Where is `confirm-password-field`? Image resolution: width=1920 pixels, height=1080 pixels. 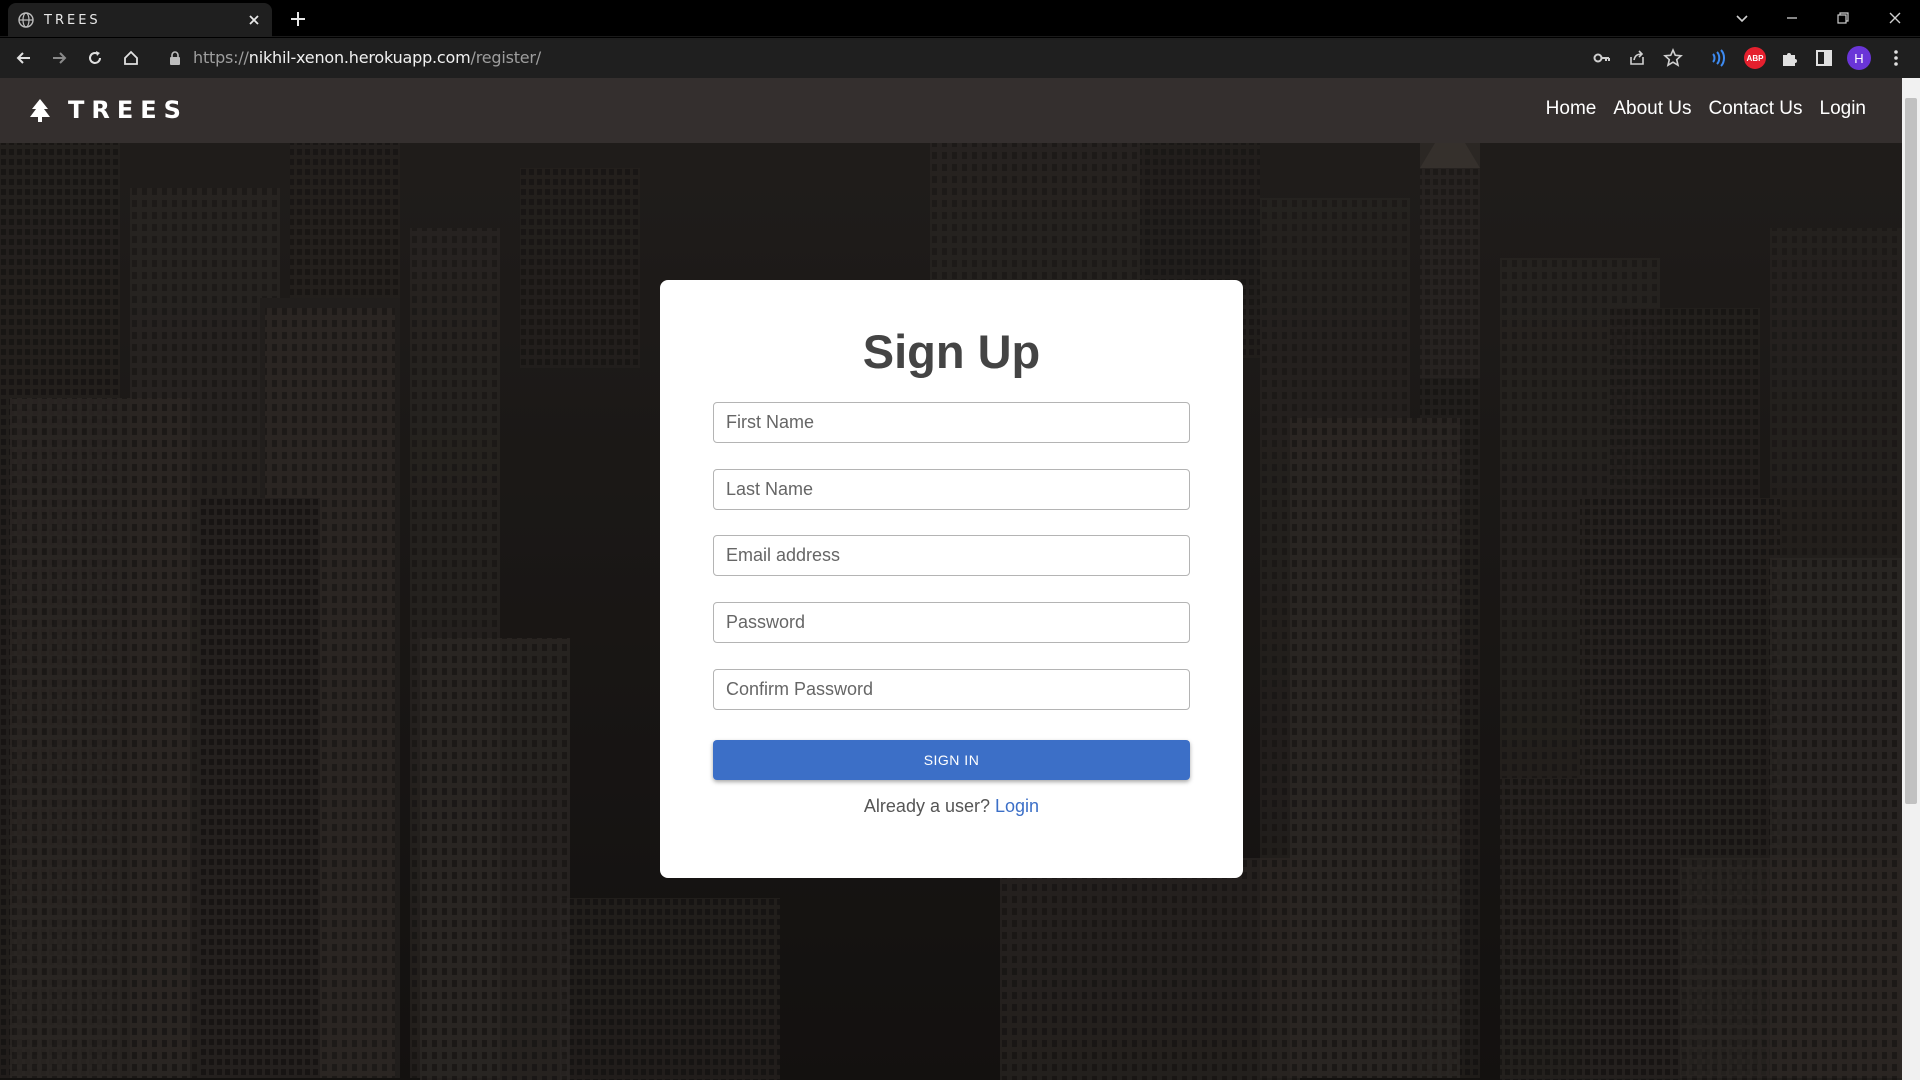
confirm-password-field is located at coordinates (951, 689).